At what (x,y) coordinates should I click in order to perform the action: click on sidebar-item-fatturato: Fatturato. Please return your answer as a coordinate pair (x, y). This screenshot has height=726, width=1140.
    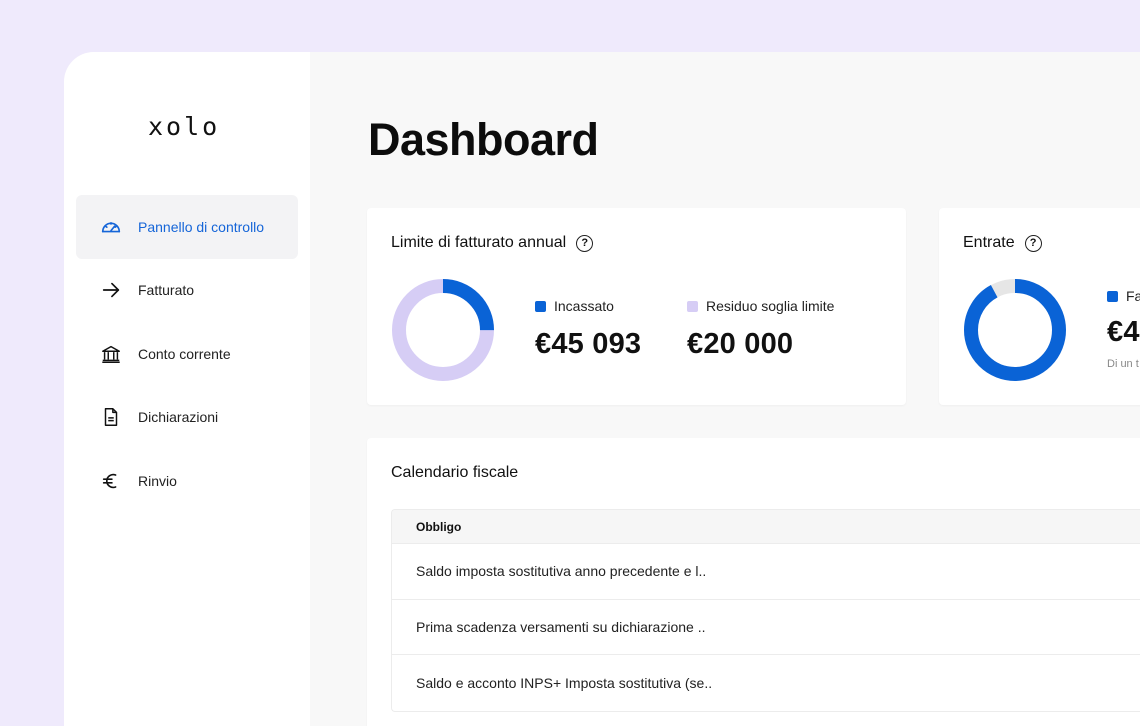
    Looking at the image, I should click on (187, 290).